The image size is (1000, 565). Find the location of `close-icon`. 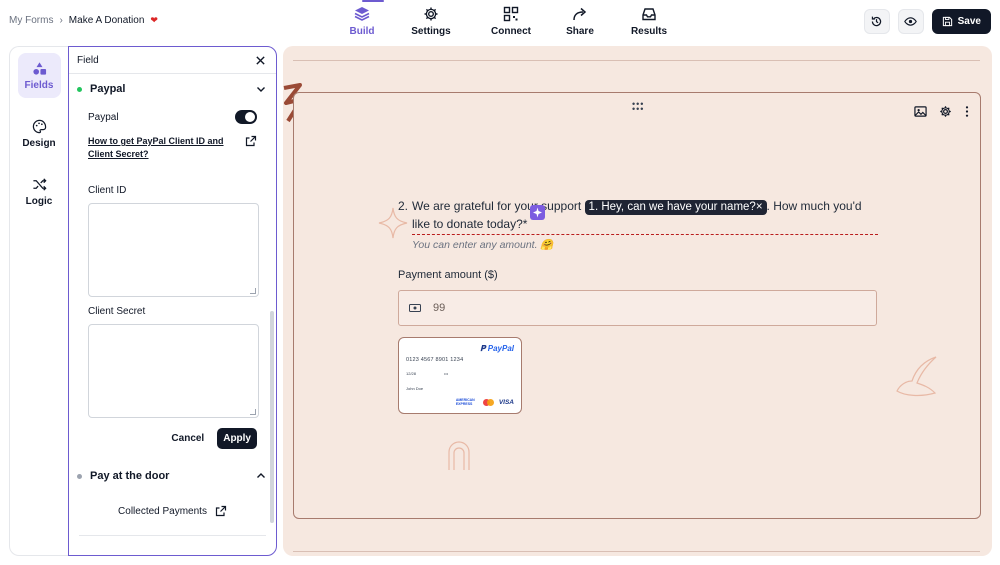

close-icon is located at coordinates (260, 60).